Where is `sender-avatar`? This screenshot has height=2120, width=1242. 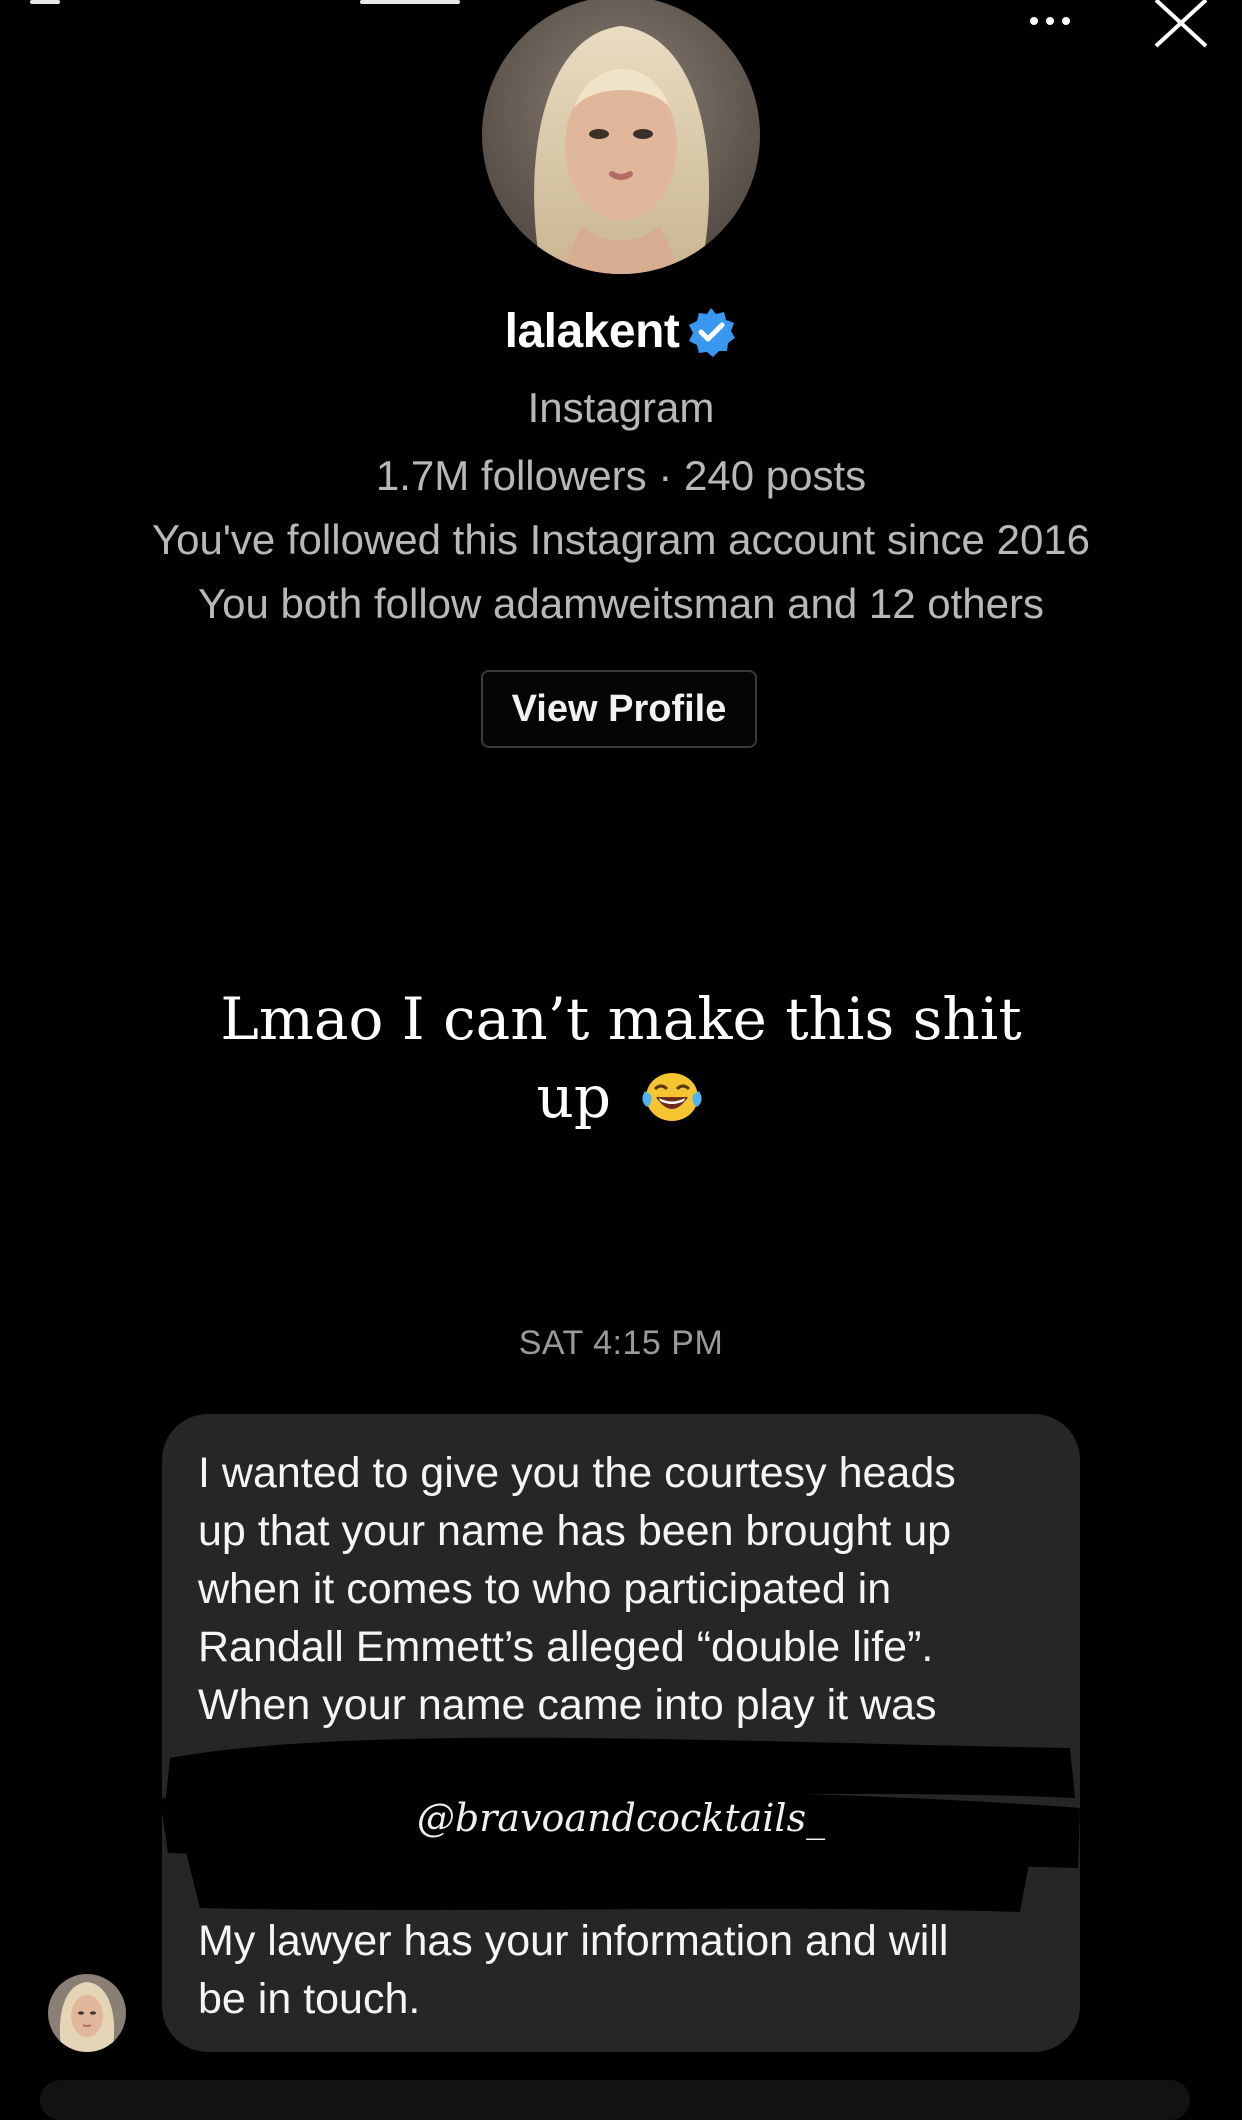
sender-avatar is located at coordinates (87, 2013).